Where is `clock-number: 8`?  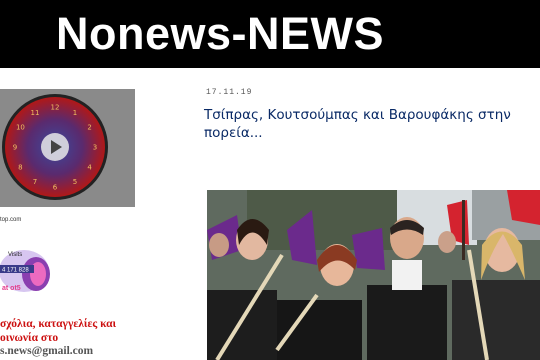 clock-number: 8 is located at coordinates (20, 168).